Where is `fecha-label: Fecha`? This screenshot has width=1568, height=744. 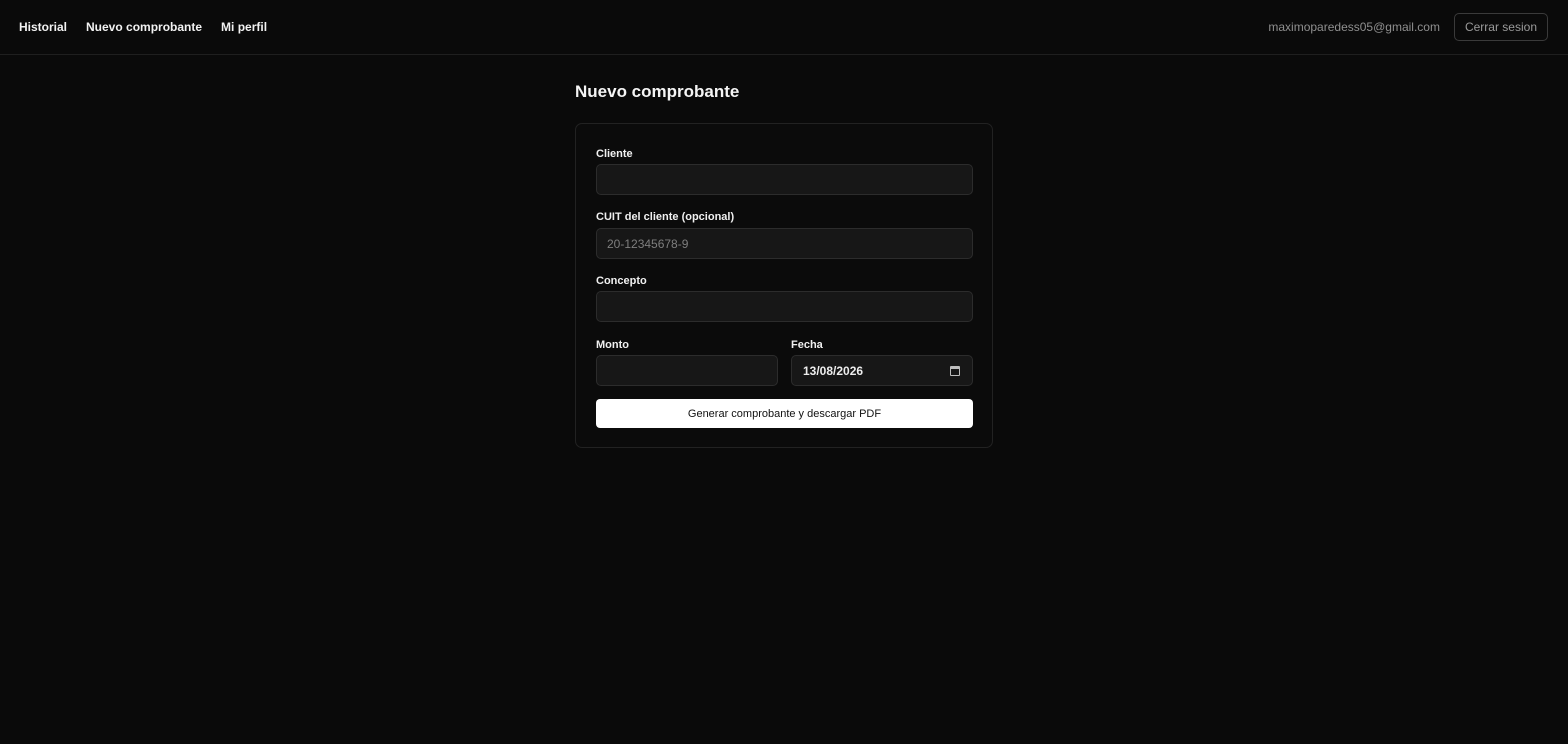 fecha-label: Fecha is located at coordinates (807, 345).